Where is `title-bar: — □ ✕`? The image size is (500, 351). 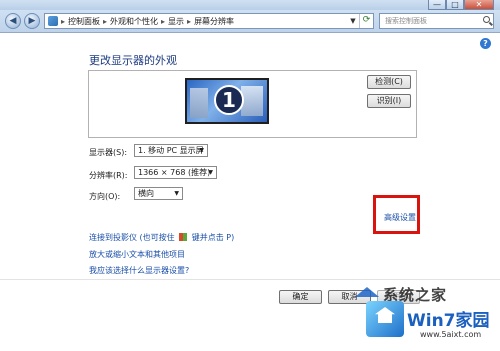 title-bar: — □ ✕ is located at coordinates (250, 5).